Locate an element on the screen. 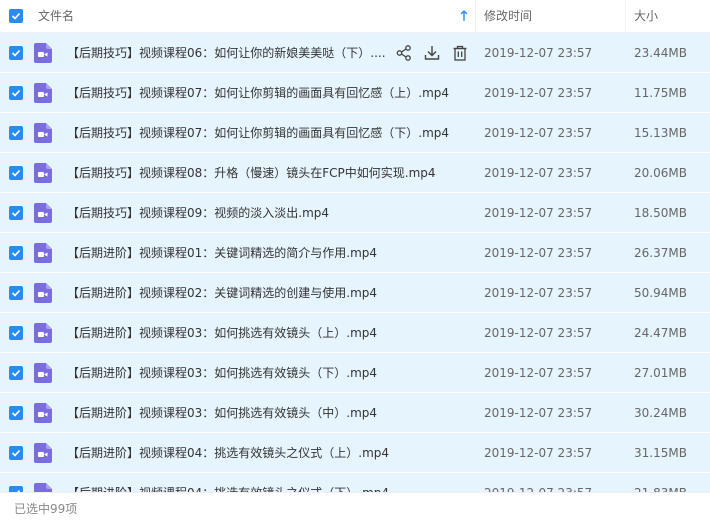 Image resolution: width=710 pixels, height=526 pixels. file-size: 24.47MB is located at coordinates (660, 333).